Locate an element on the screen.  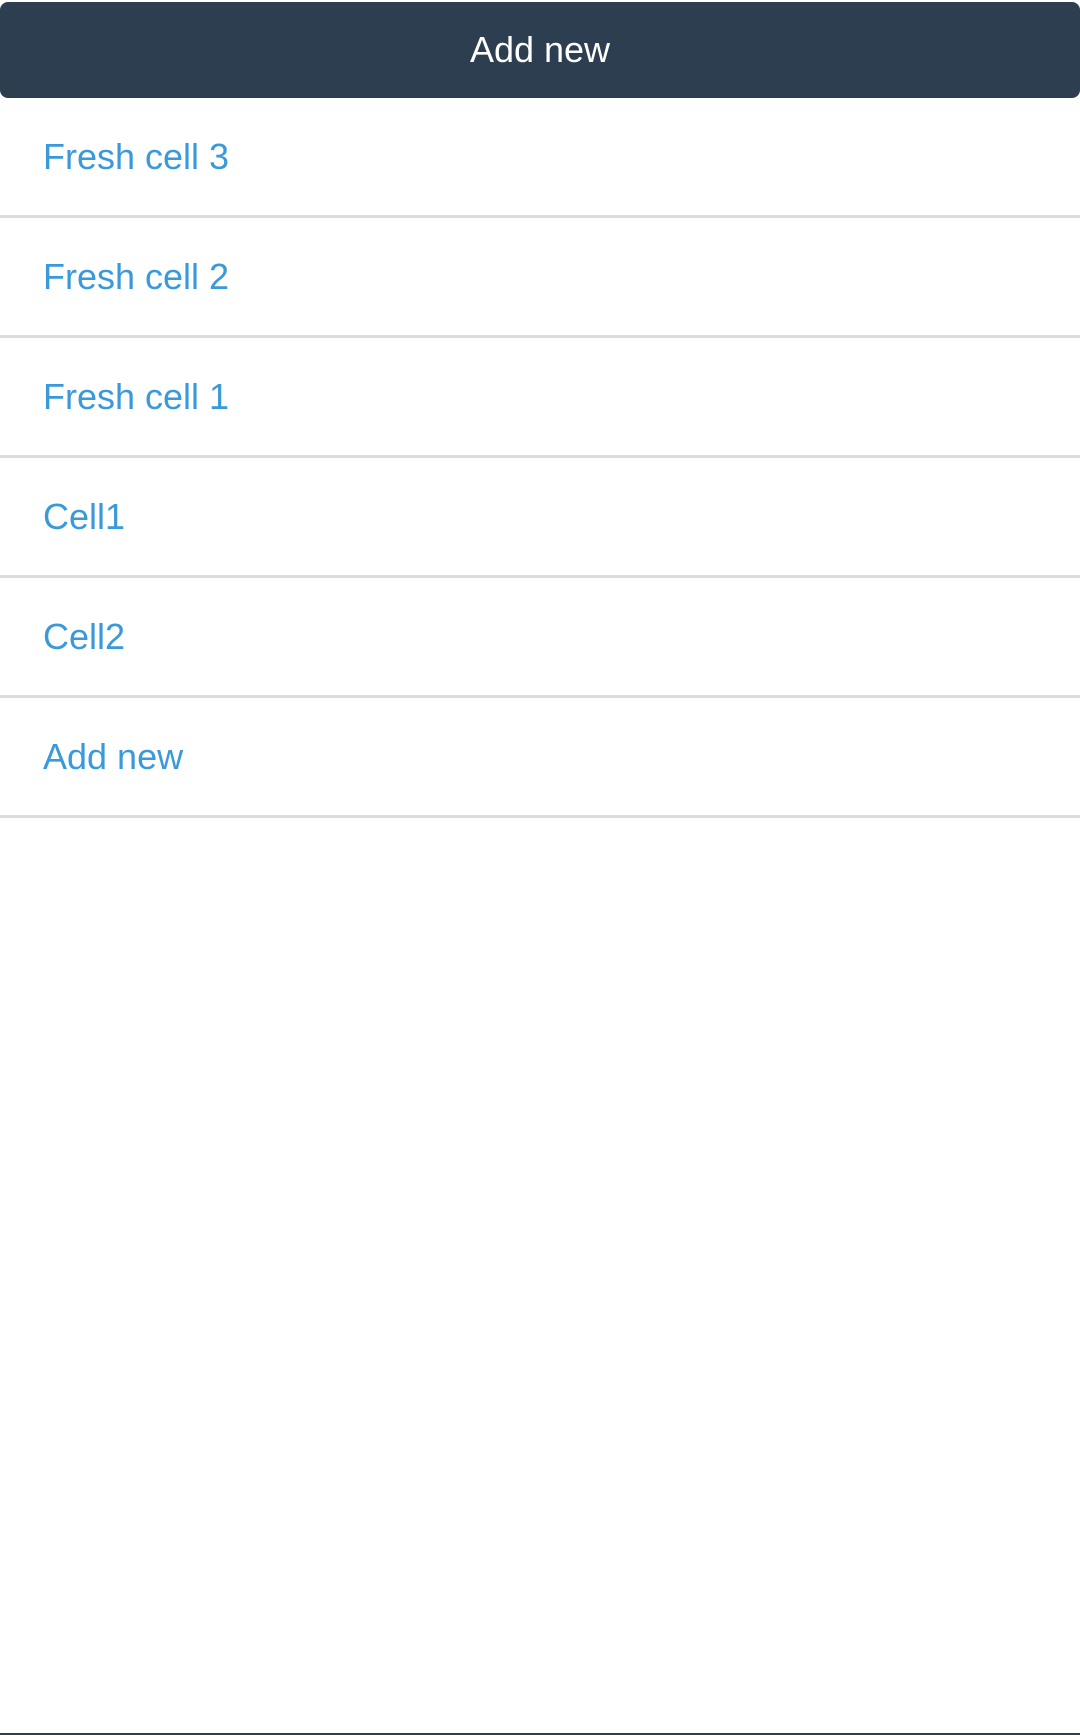
list-item-label: Fresh cell 3 is located at coordinates (136, 156).